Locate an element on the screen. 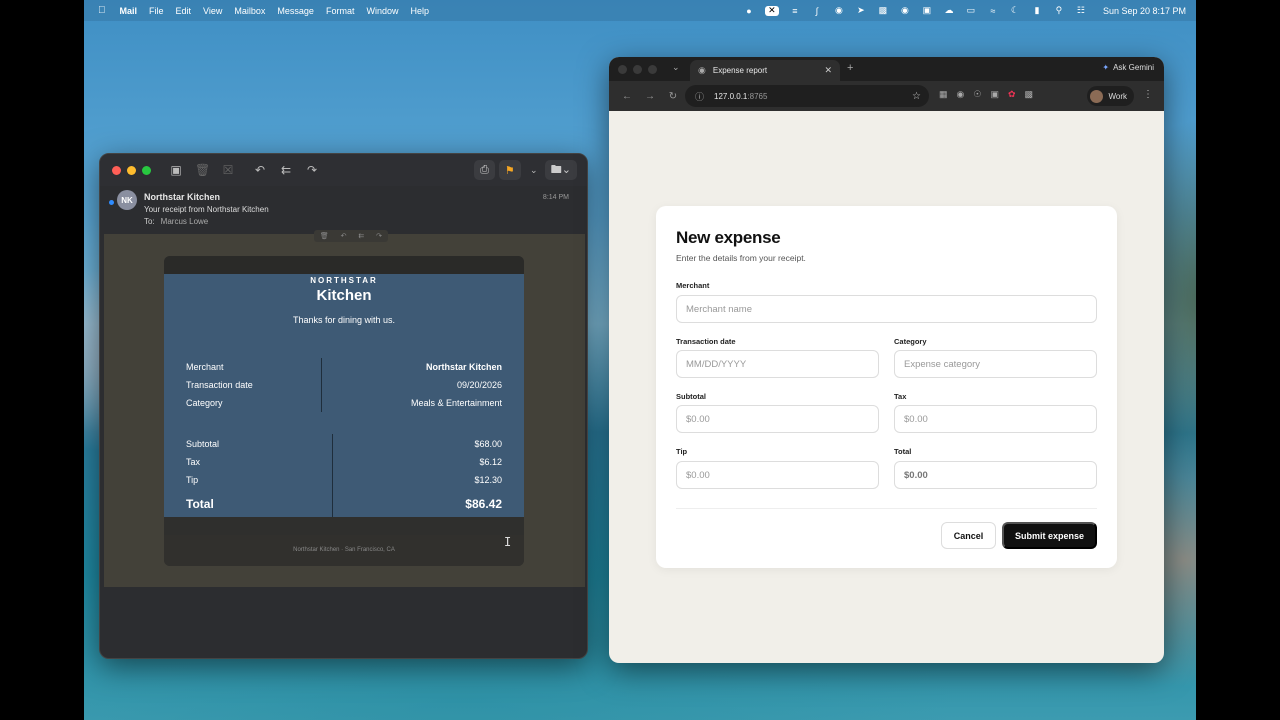  menu-view: View is located at coordinates (212, 11).